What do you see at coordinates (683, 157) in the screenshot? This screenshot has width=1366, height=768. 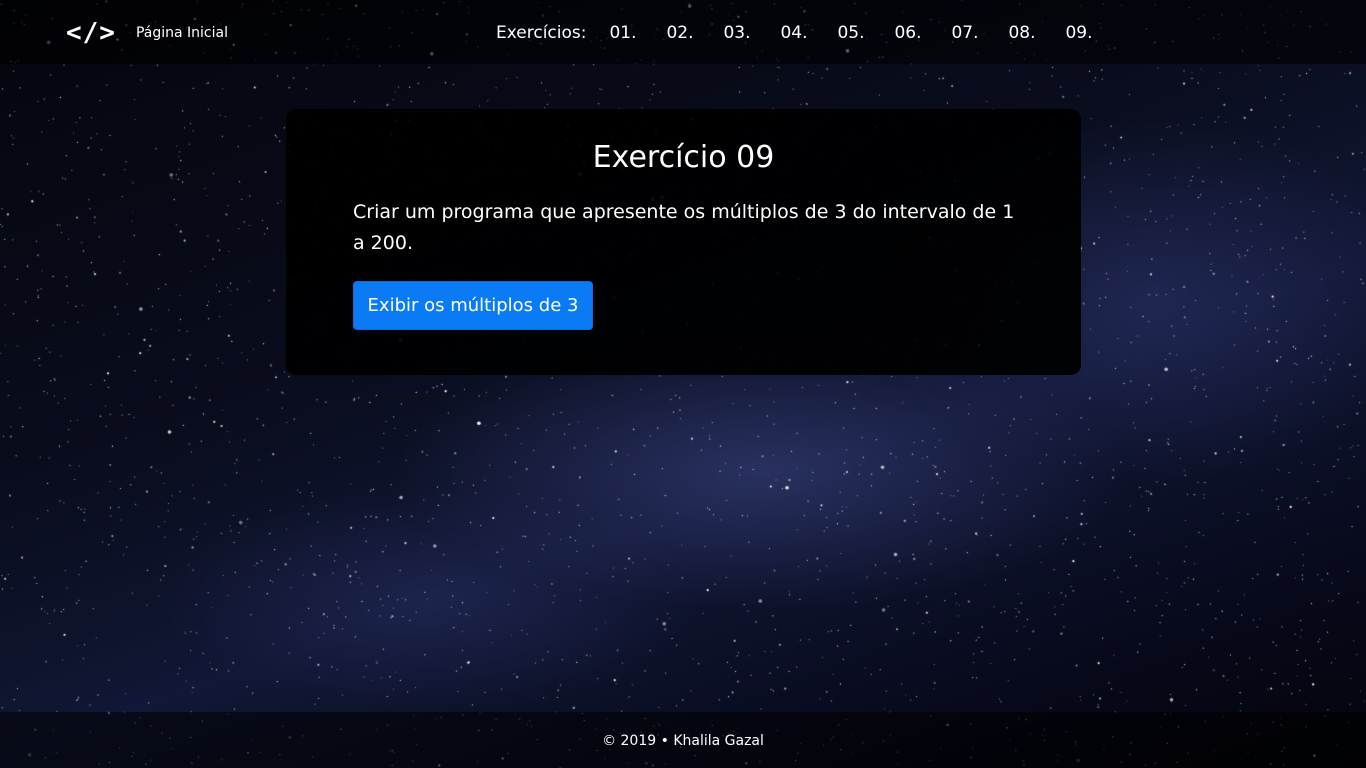 I see `exercise-title: Exercício 09` at bounding box center [683, 157].